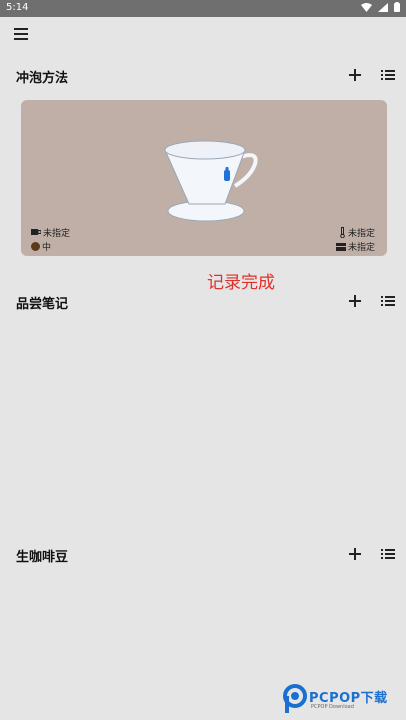  I want to click on grinder-icon, so click(340, 246).